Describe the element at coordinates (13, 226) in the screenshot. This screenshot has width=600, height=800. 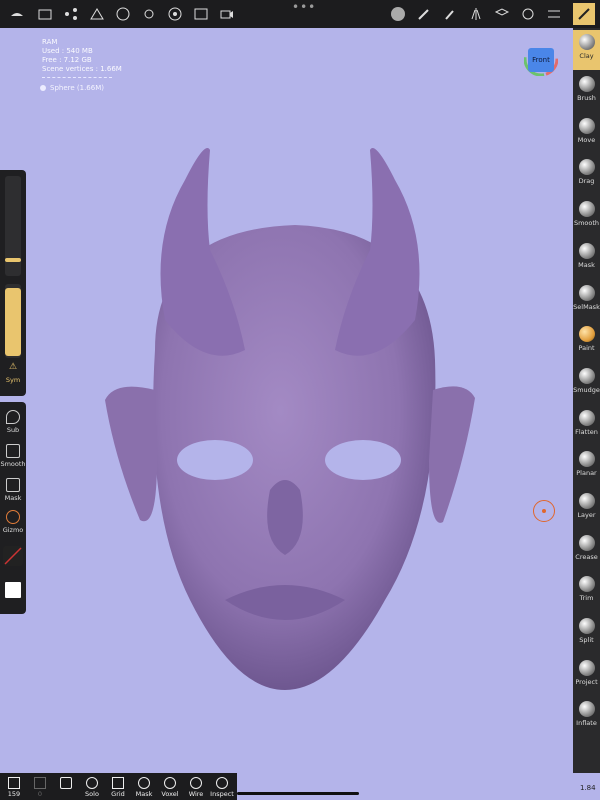
I see `radius-slider` at that location.